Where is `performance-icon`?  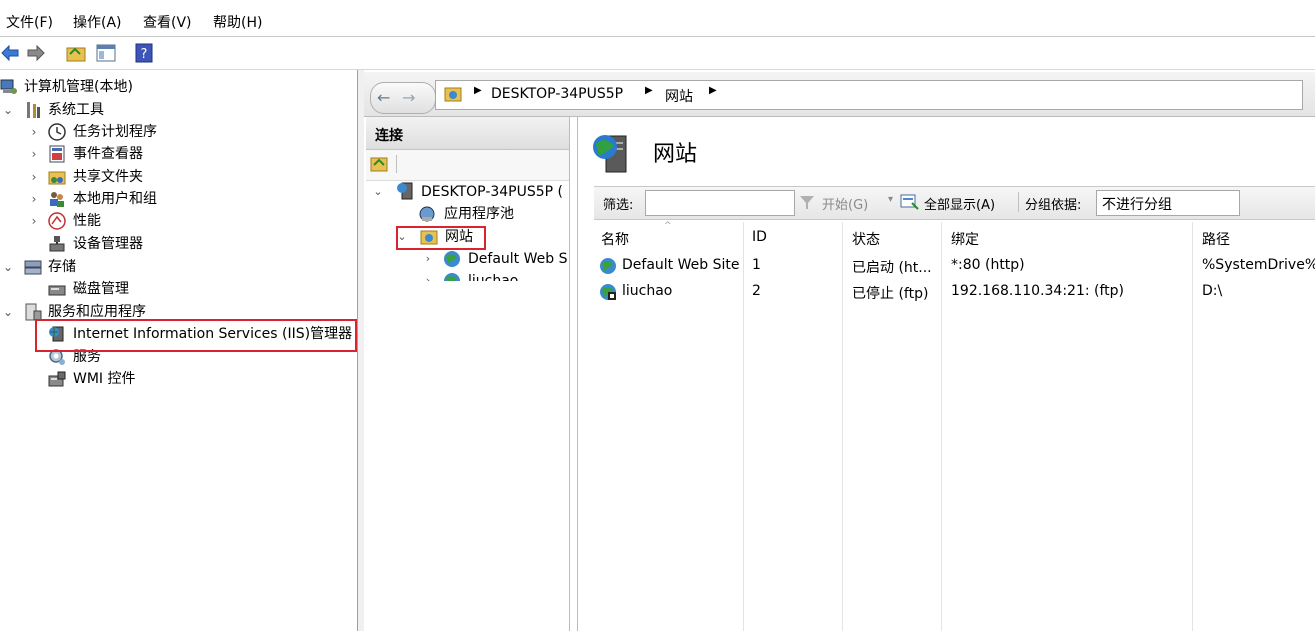 performance-icon is located at coordinates (57, 221).